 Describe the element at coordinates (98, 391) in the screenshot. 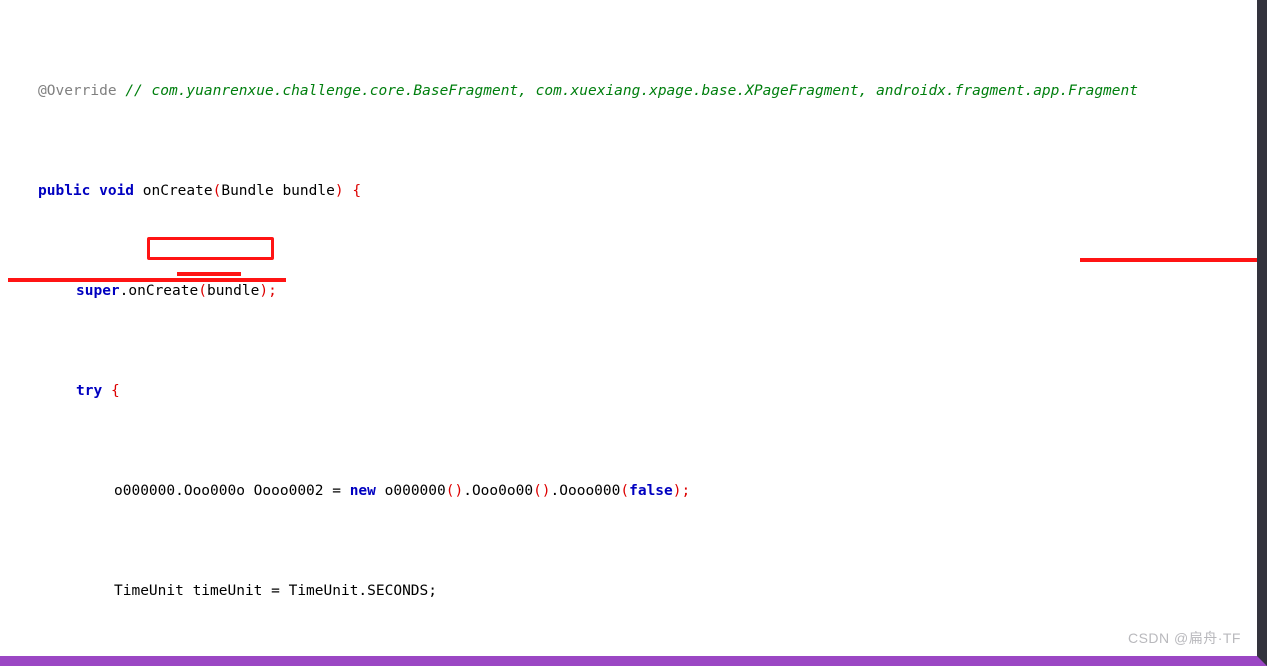

I see `code-line: try {` at that location.